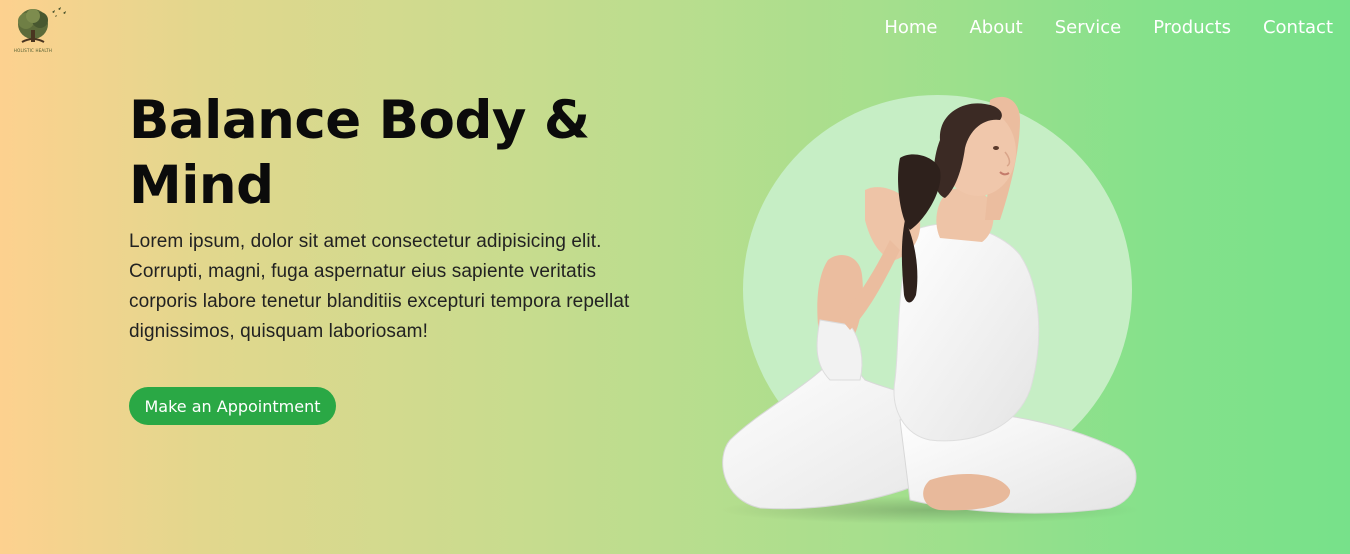 The height and width of the screenshot is (554, 1350). Describe the element at coordinates (1088, 28) in the screenshot. I see `nav-service: Service` at that location.